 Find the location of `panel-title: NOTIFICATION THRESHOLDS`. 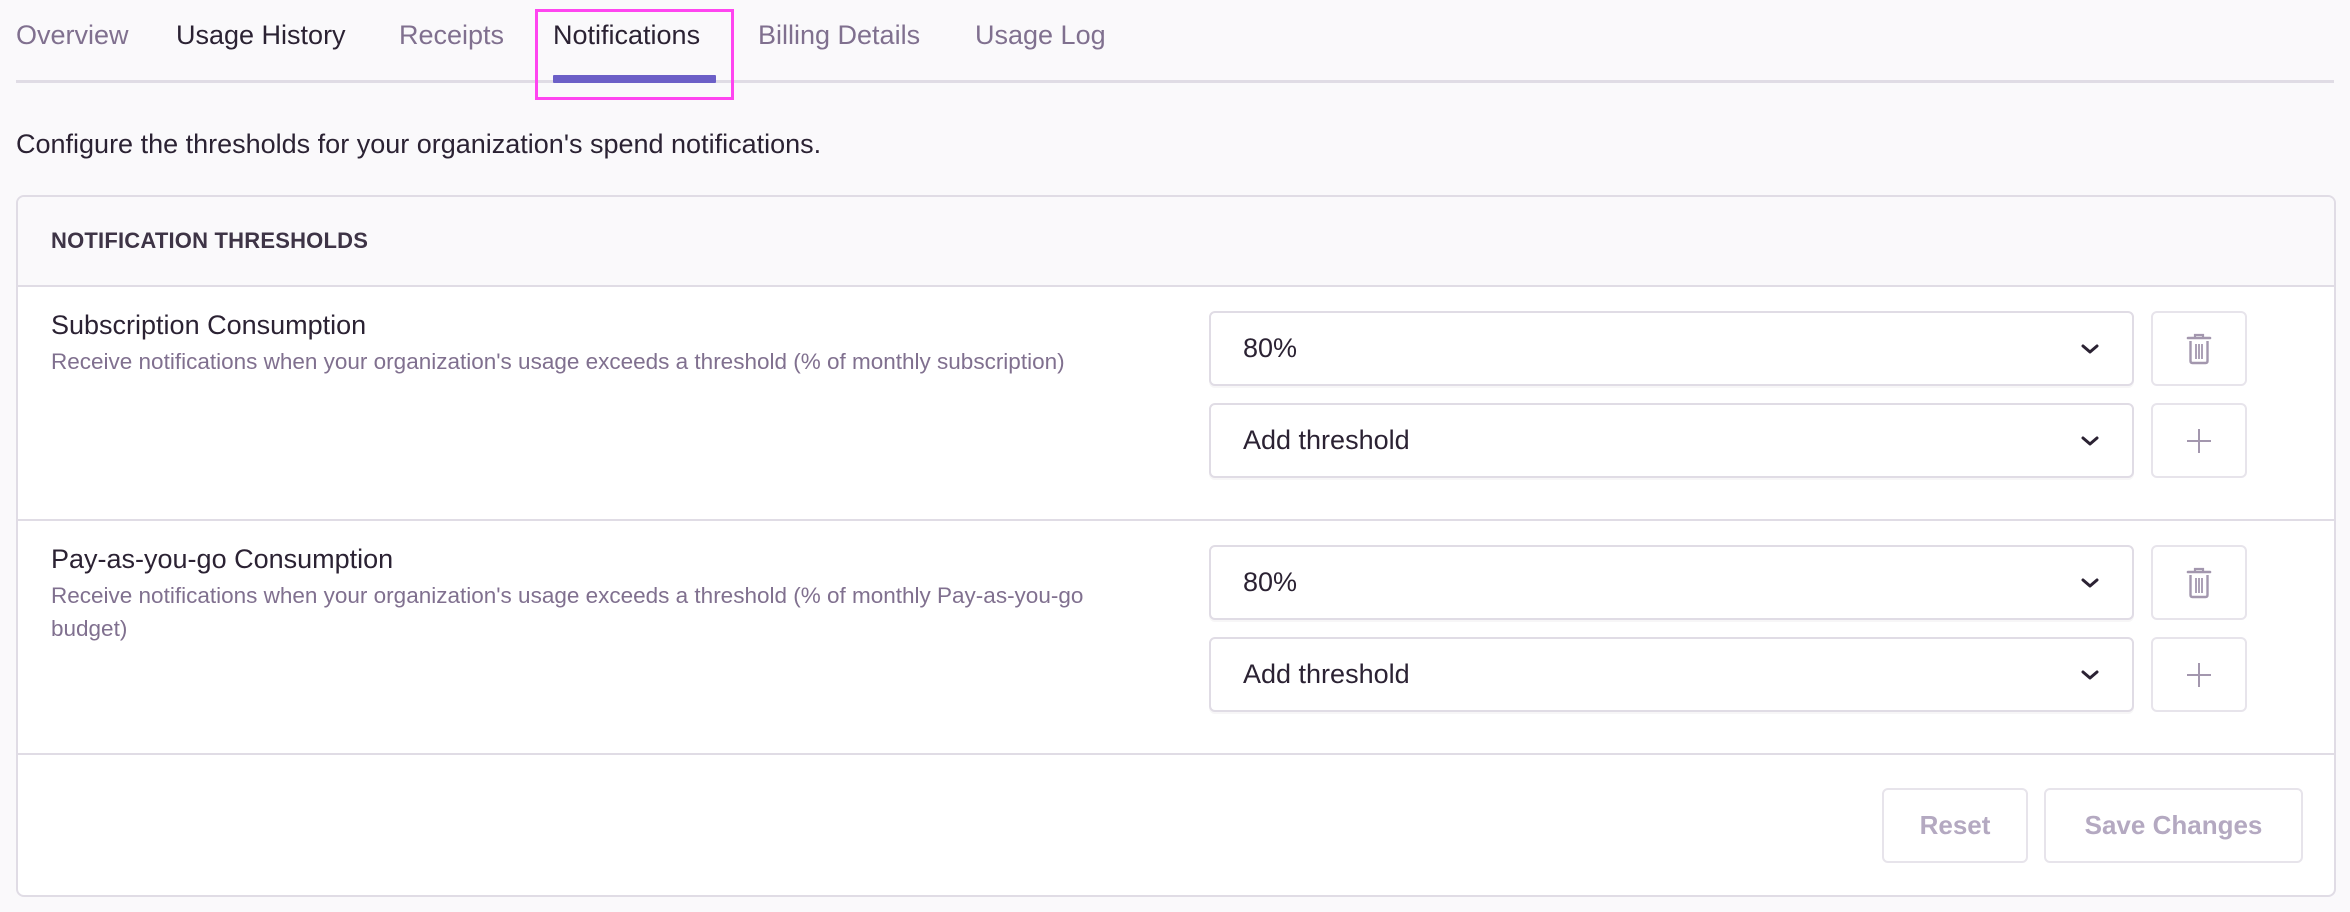

panel-title: NOTIFICATION THRESHOLDS is located at coordinates (210, 240).